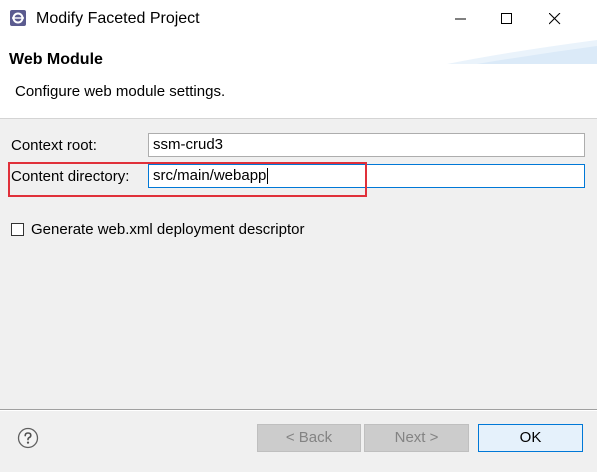 This screenshot has height=472, width=597. Describe the element at coordinates (54, 145) in the screenshot. I see `context-root-label: Context root:` at that location.